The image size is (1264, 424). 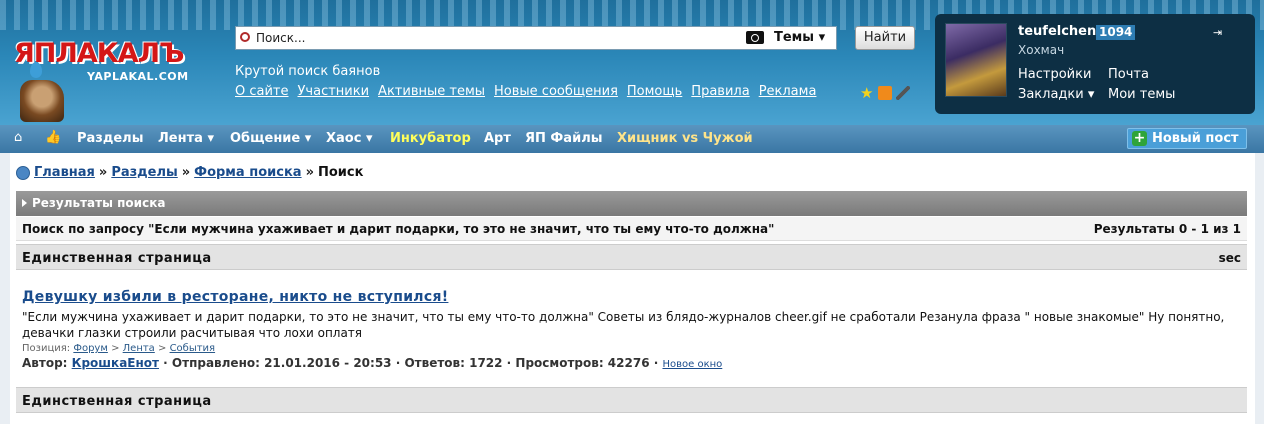 I want to click on results-count: Результаты 0 - 1 из 1, so click(x=1167, y=229).